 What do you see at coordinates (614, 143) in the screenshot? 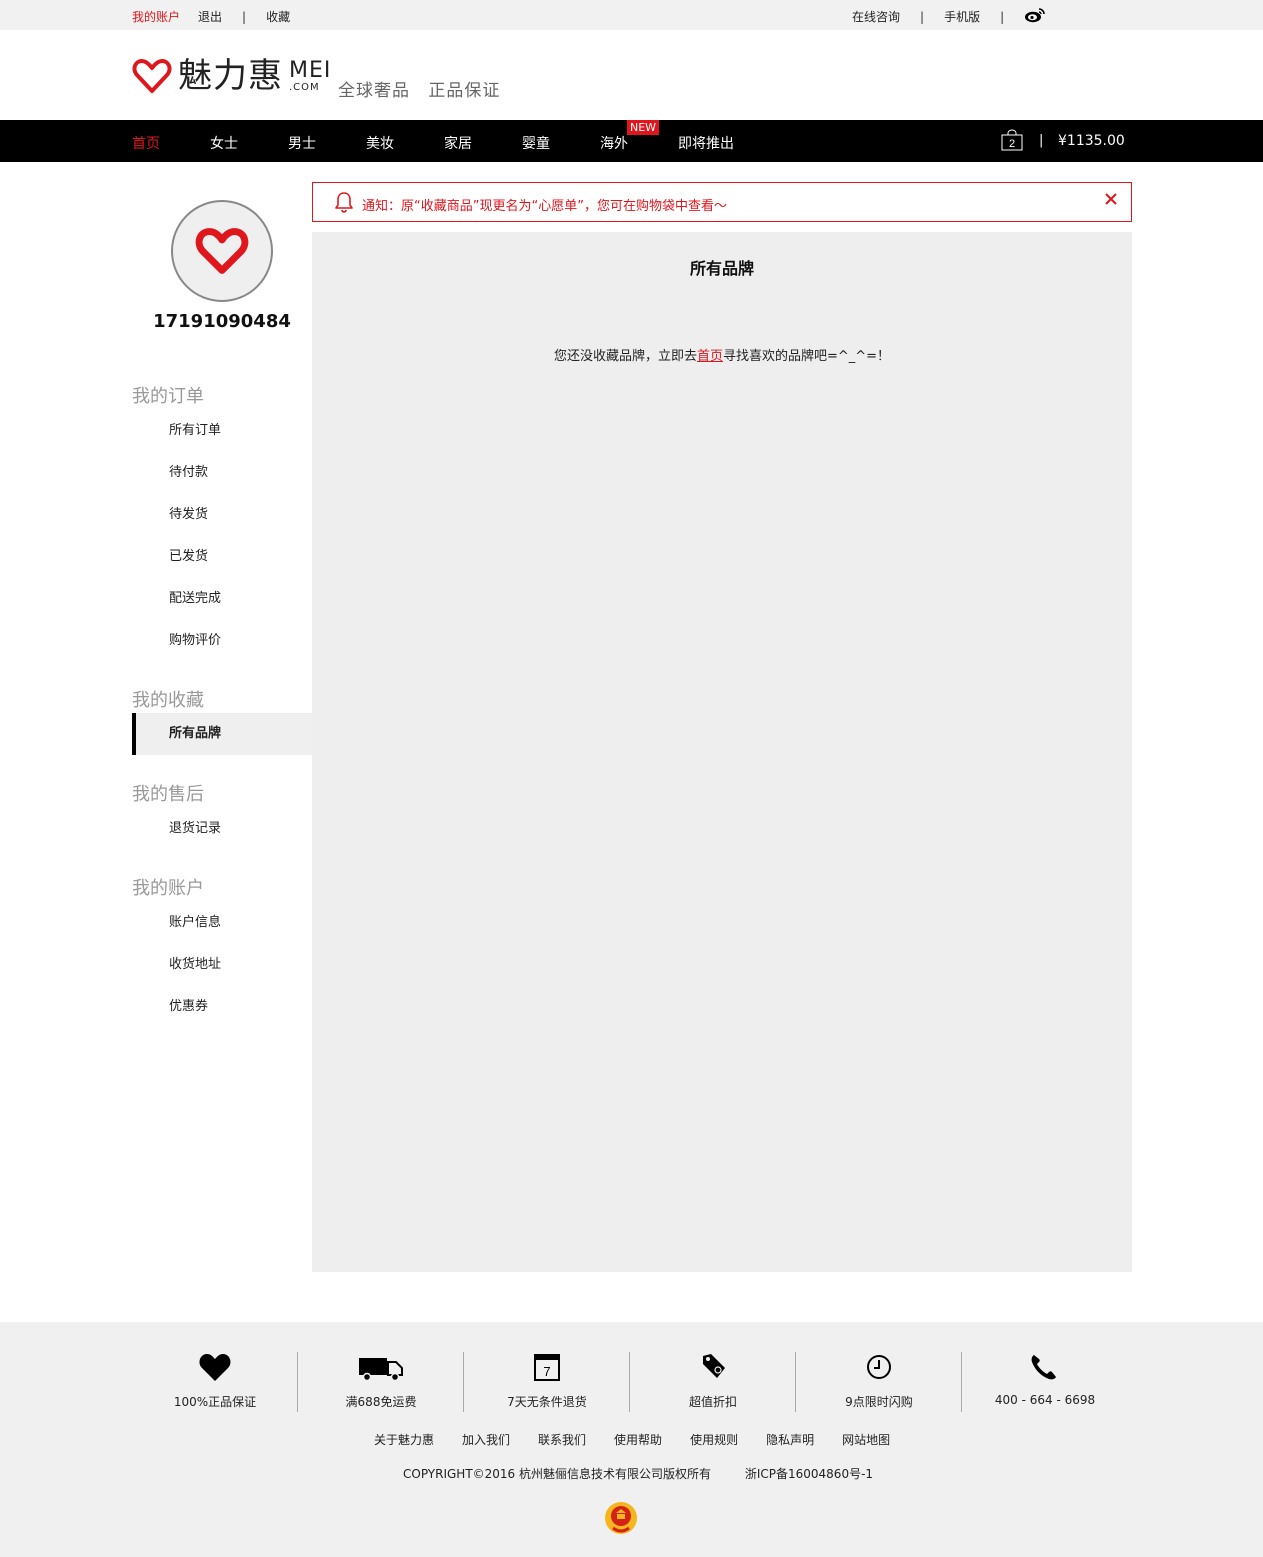
I see `nav-overseas: 海外` at bounding box center [614, 143].